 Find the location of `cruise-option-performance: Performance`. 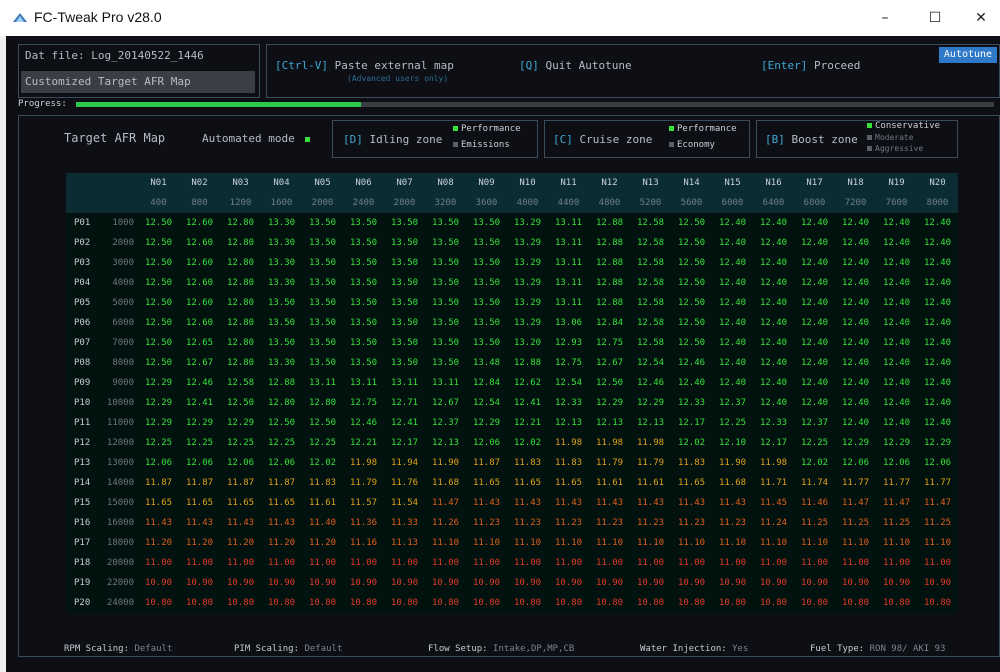

cruise-option-performance: Performance is located at coordinates (703, 129).